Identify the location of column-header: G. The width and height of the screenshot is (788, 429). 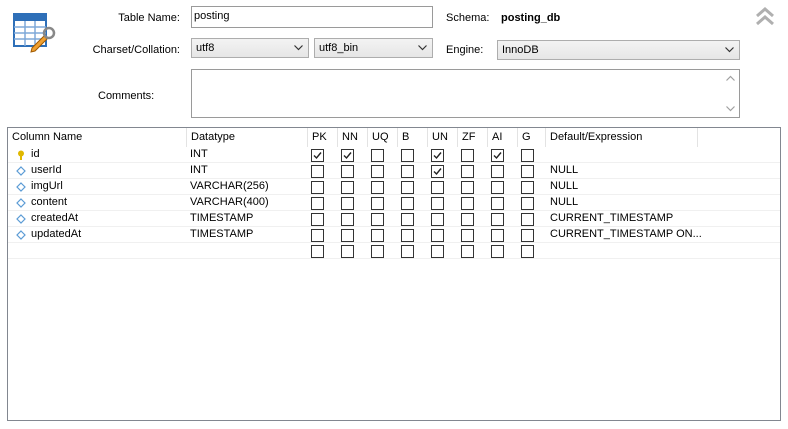
(532, 137).